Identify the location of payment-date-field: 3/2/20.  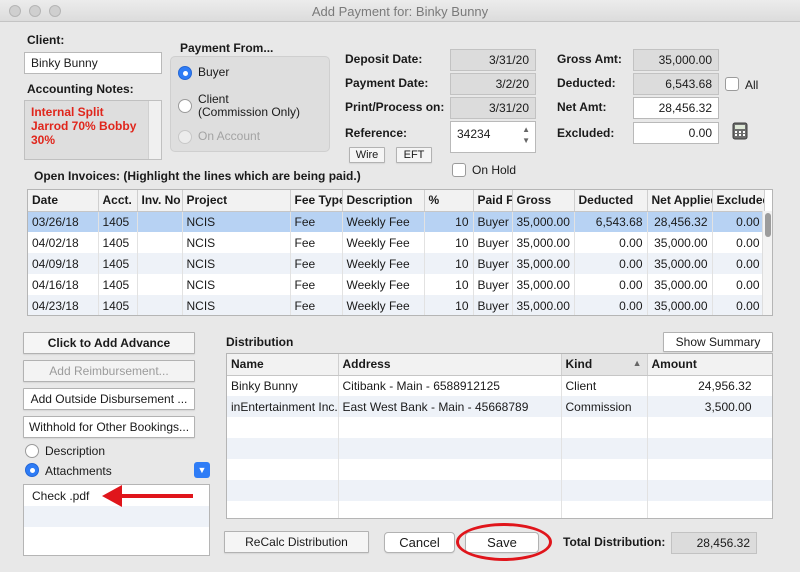
(493, 84).